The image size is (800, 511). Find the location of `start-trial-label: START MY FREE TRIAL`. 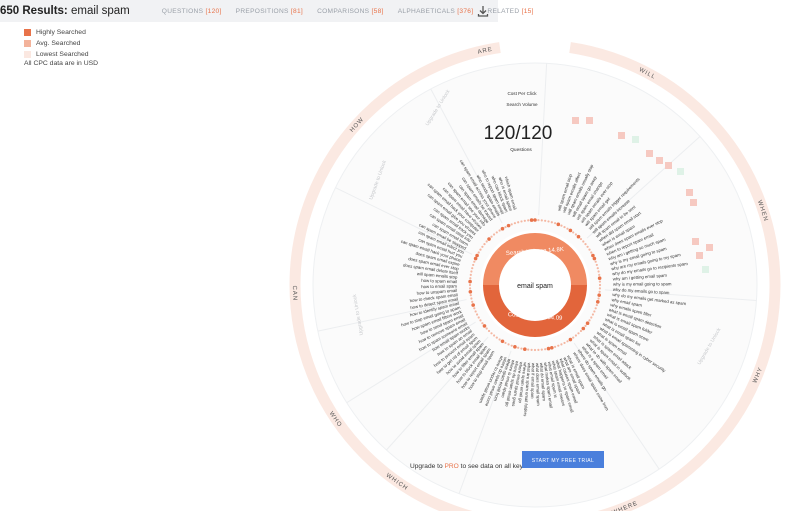

start-trial-label: START MY FREE TRIAL is located at coordinates (563, 461).